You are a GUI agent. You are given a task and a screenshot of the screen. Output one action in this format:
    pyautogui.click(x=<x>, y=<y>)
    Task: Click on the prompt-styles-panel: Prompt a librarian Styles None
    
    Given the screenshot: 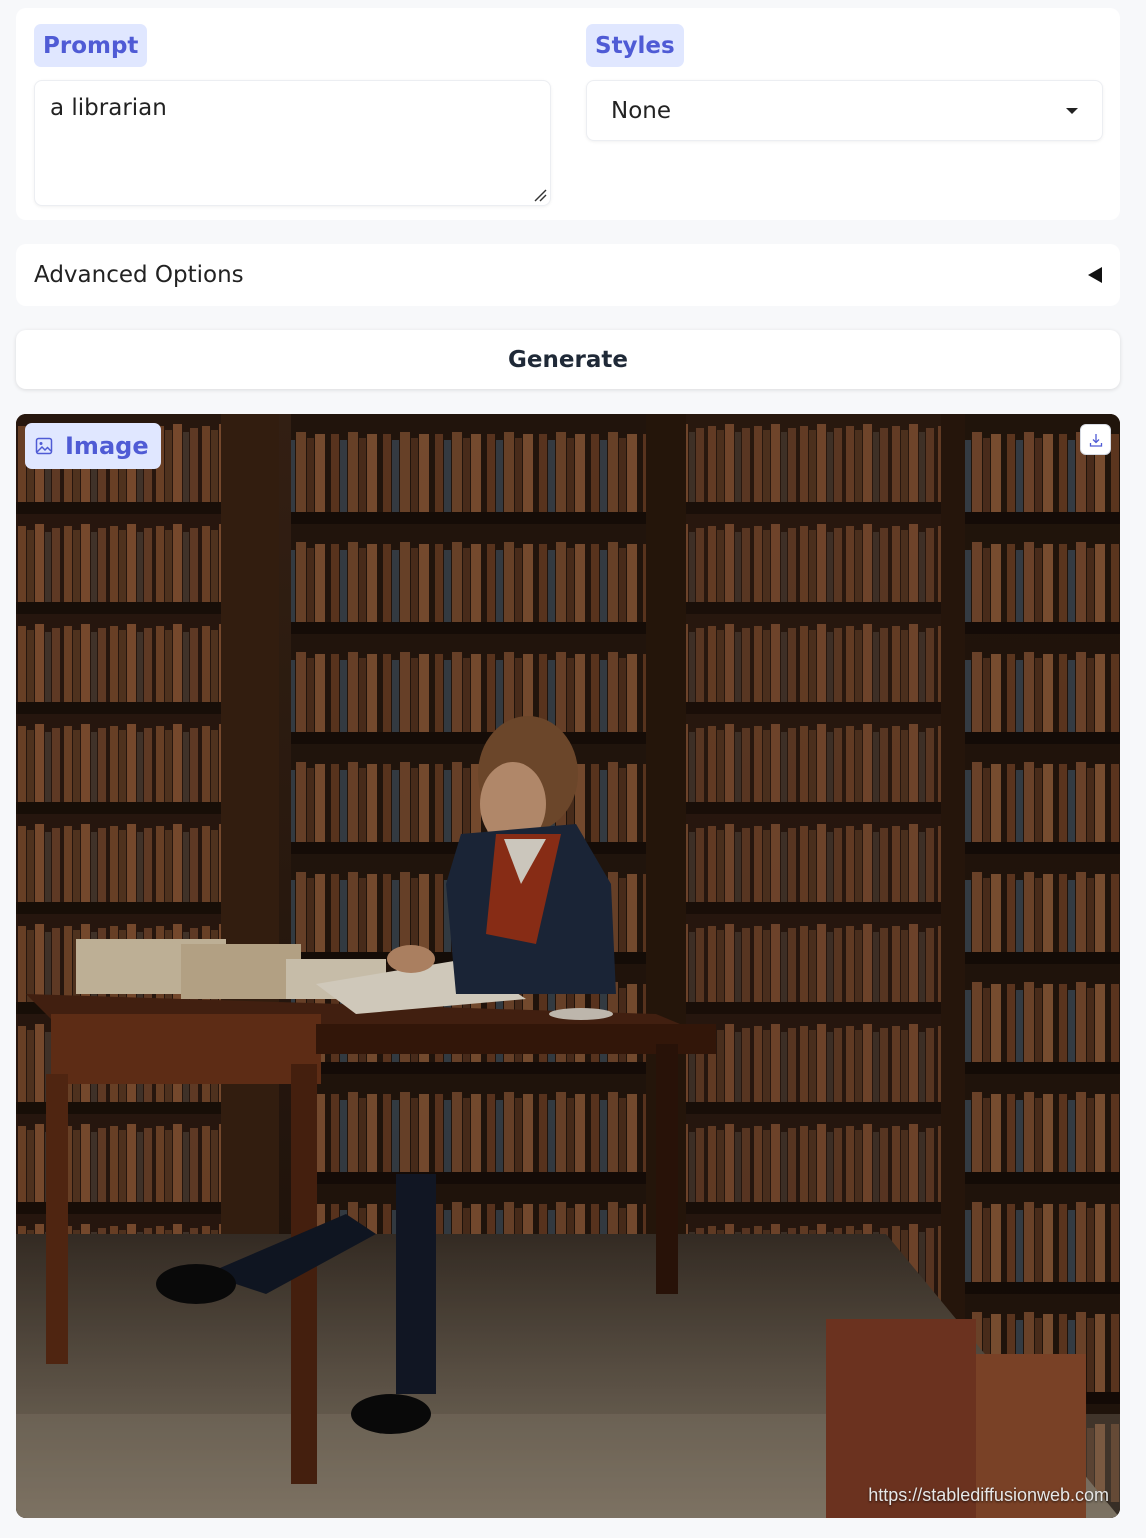 What is the action you would take?
    pyautogui.click(x=568, y=114)
    